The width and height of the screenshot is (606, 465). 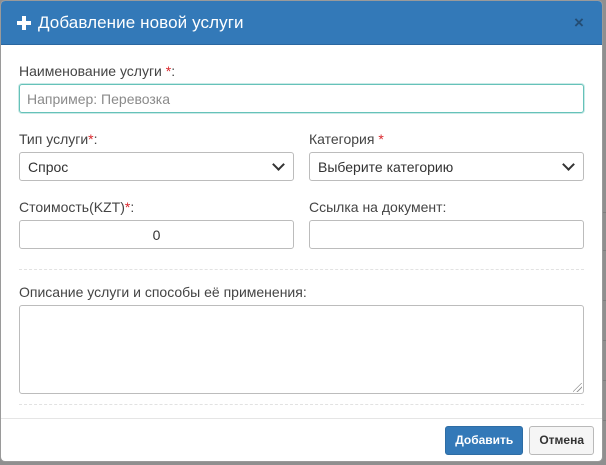 I want to click on service-type-select: Спрос, so click(x=156, y=166).